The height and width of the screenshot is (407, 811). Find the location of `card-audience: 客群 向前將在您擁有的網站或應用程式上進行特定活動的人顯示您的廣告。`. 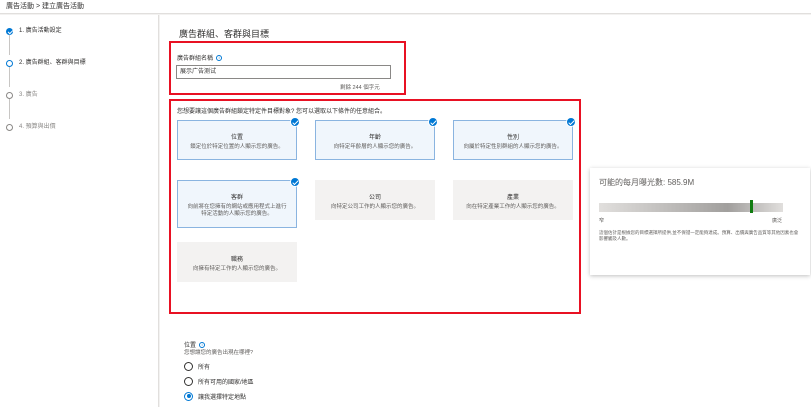

card-audience: 客群 向前將在您擁有的網站或應用程式上進行特定活動的人顯示您的廣告。 is located at coordinates (238, 202).